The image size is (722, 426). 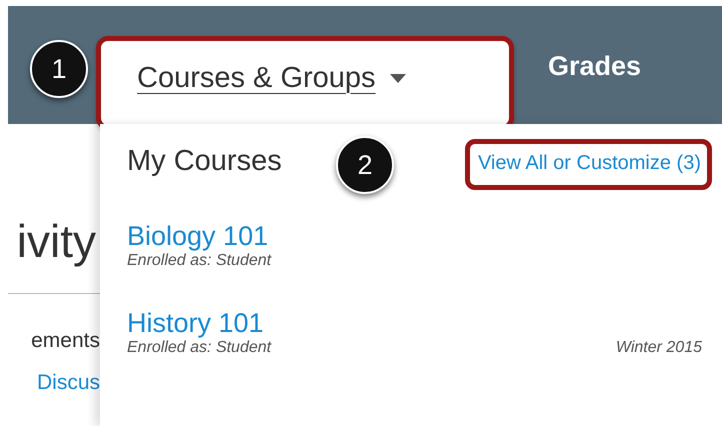 I want to click on nav-tab: Grades, so click(x=595, y=66).